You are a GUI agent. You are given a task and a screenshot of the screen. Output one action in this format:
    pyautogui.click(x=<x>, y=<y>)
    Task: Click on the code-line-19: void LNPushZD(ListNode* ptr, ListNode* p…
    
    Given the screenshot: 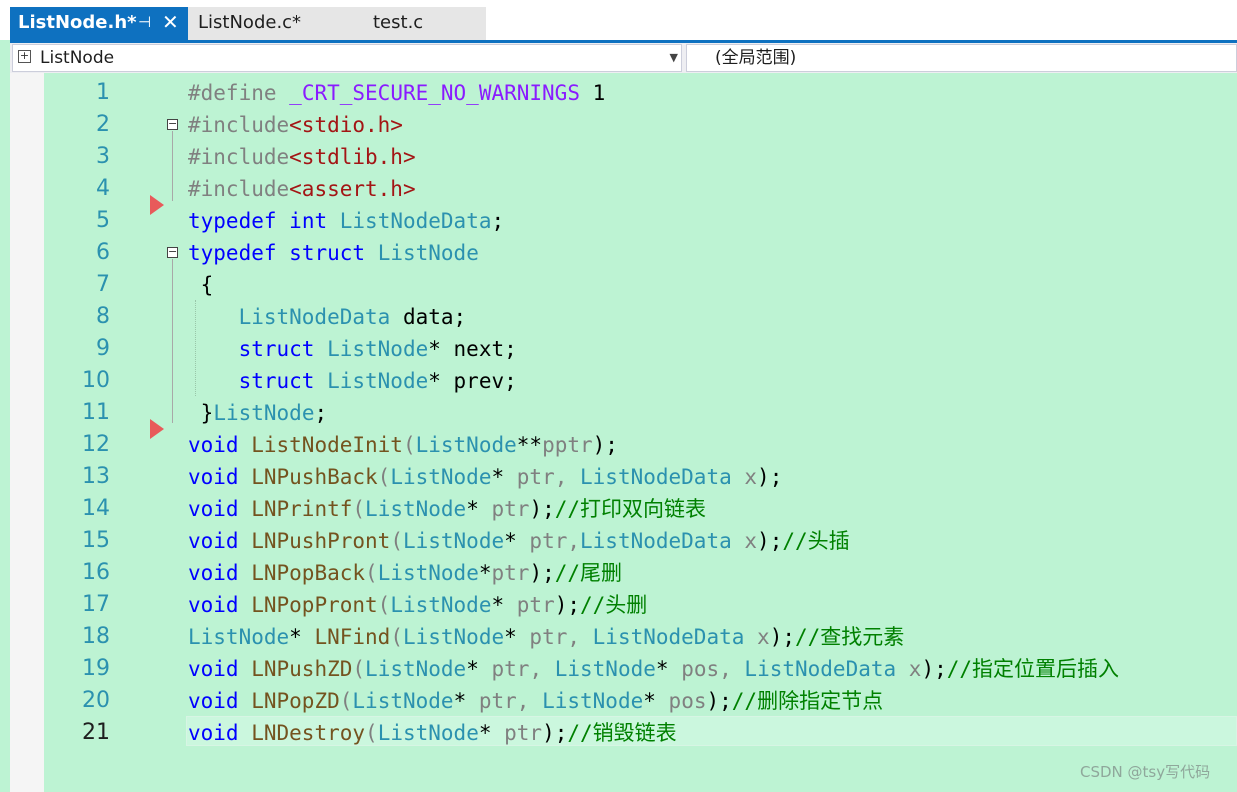 What is the action you would take?
    pyautogui.click(x=653, y=669)
    